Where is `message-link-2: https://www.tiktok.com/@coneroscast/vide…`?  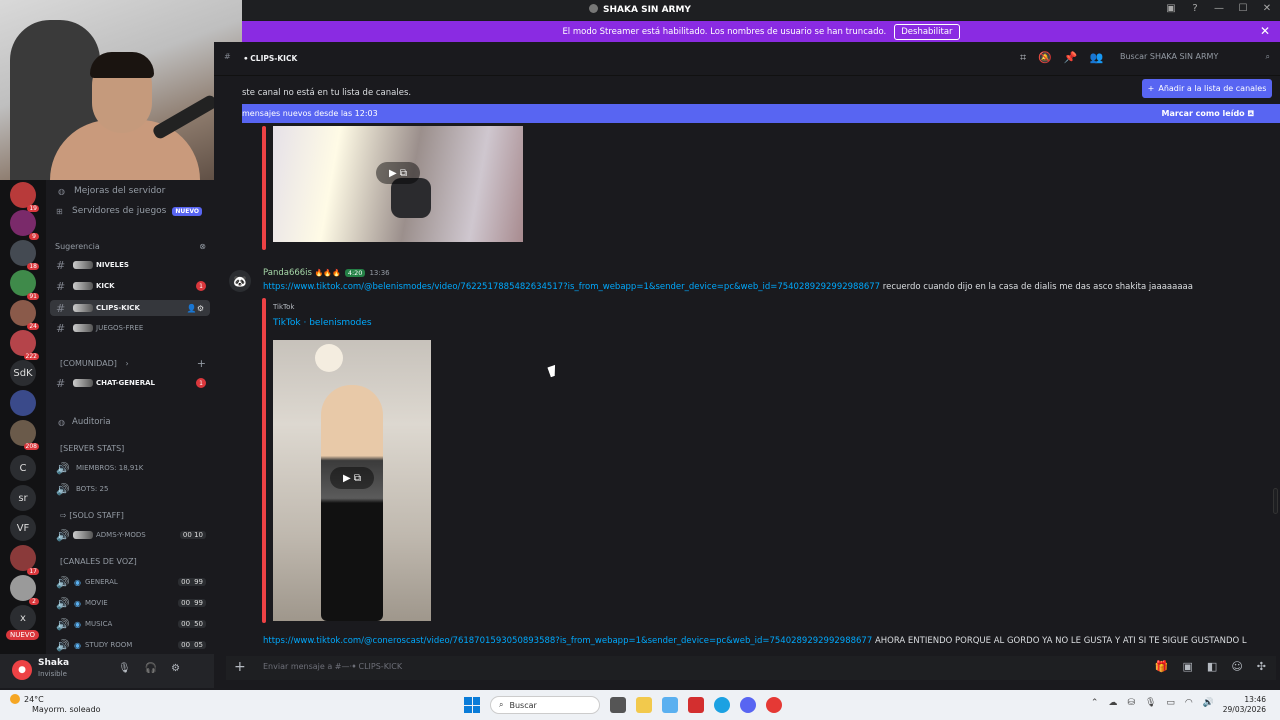
message-link-2: https://www.tiktok.com/@coneroscast/vide… is located at coordinates (567, 641).